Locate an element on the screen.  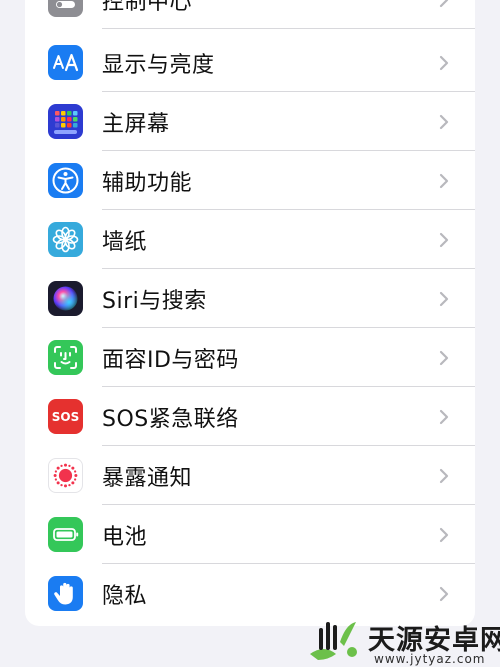
control-center-icon is located at coordinates (65, 8).